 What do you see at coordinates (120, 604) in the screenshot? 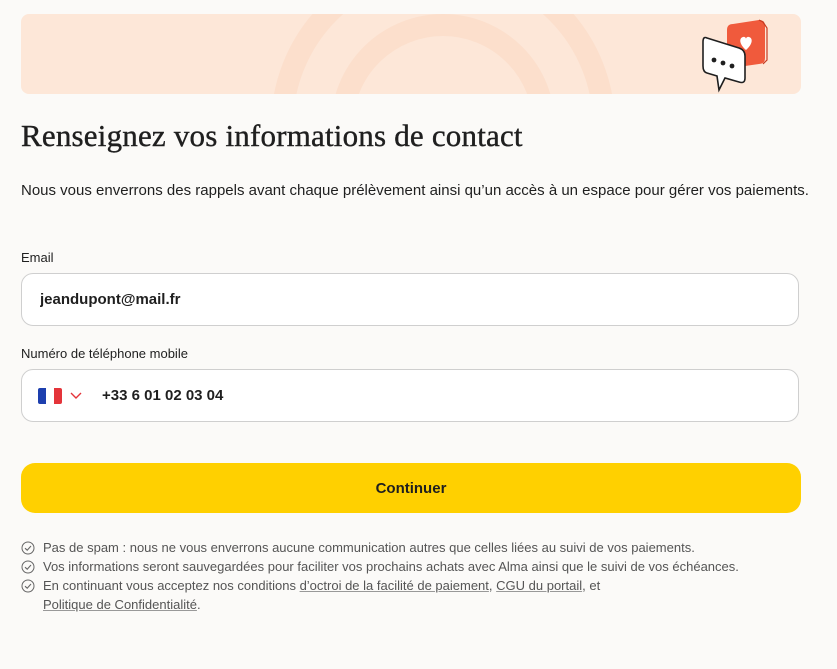
I see `privacy-policy-link: Politique de Confidentialité` at bounding box center [120, 604].